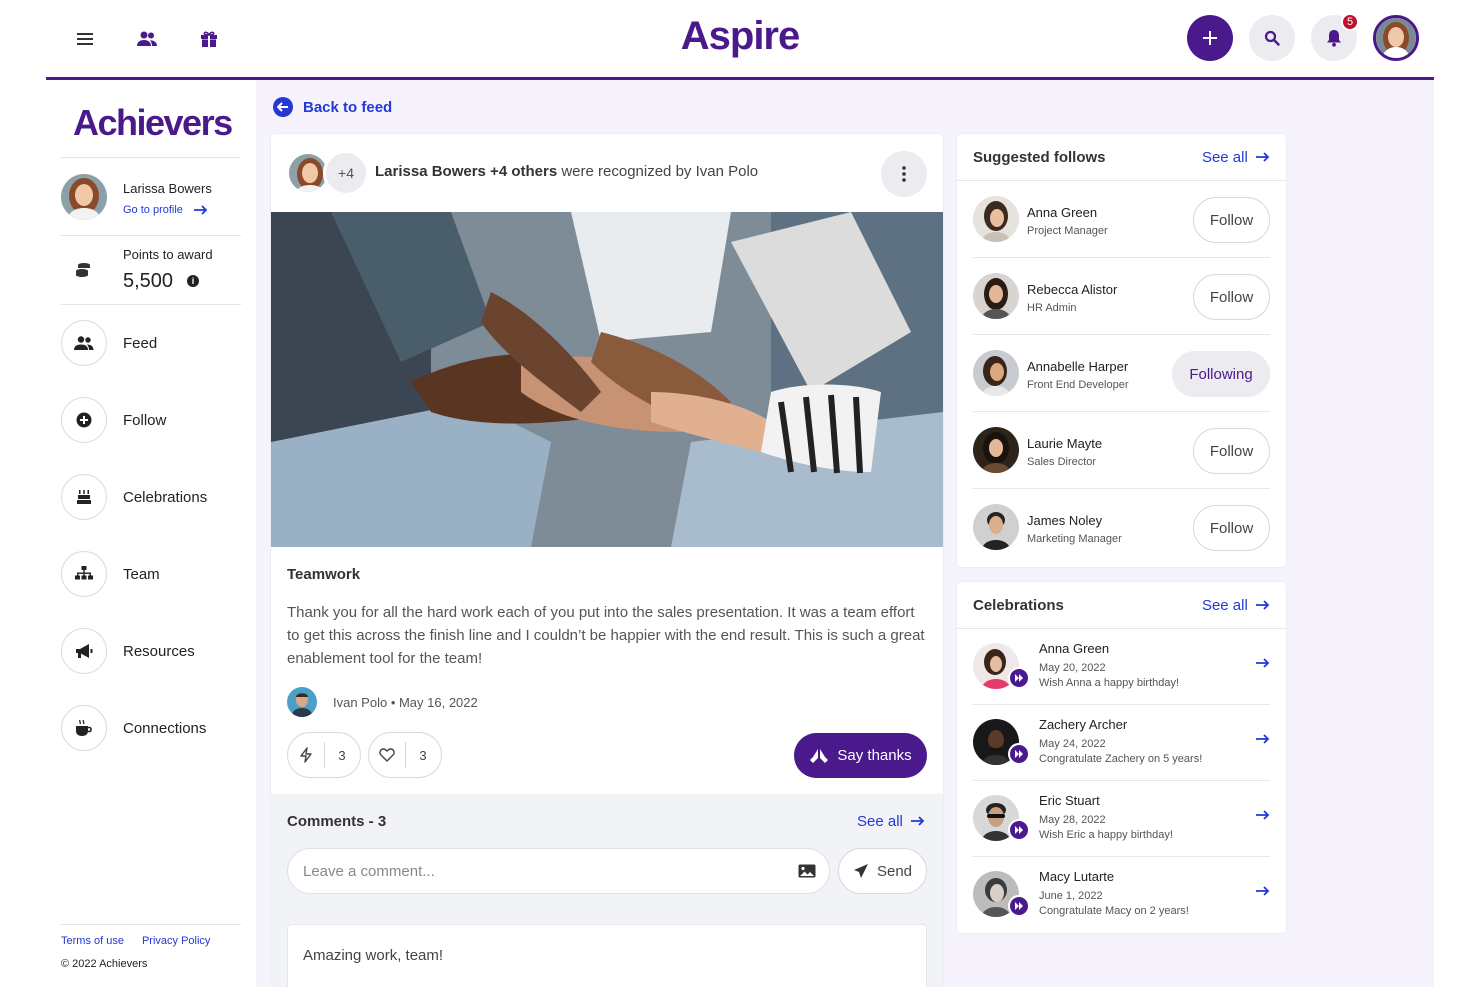 This screenshot has width=1480, height=987. What do you see at coordinates (423, 755) in the screenshot?
I see `like-count: 3` at bounding box center [423, 755].